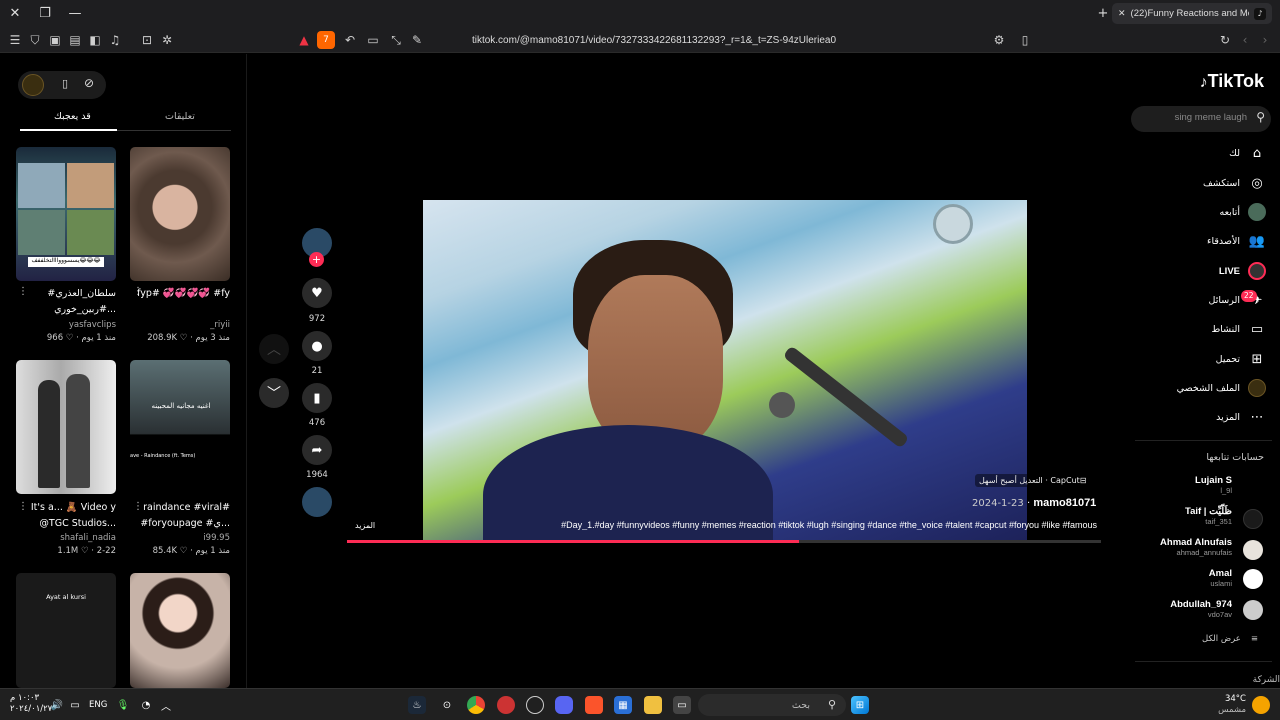 The width and height of the screenshot is (1280, 720). Describe the element at coordinates (89, 83) in the screenshot. I see `compass-icon: ⊘` at that location.